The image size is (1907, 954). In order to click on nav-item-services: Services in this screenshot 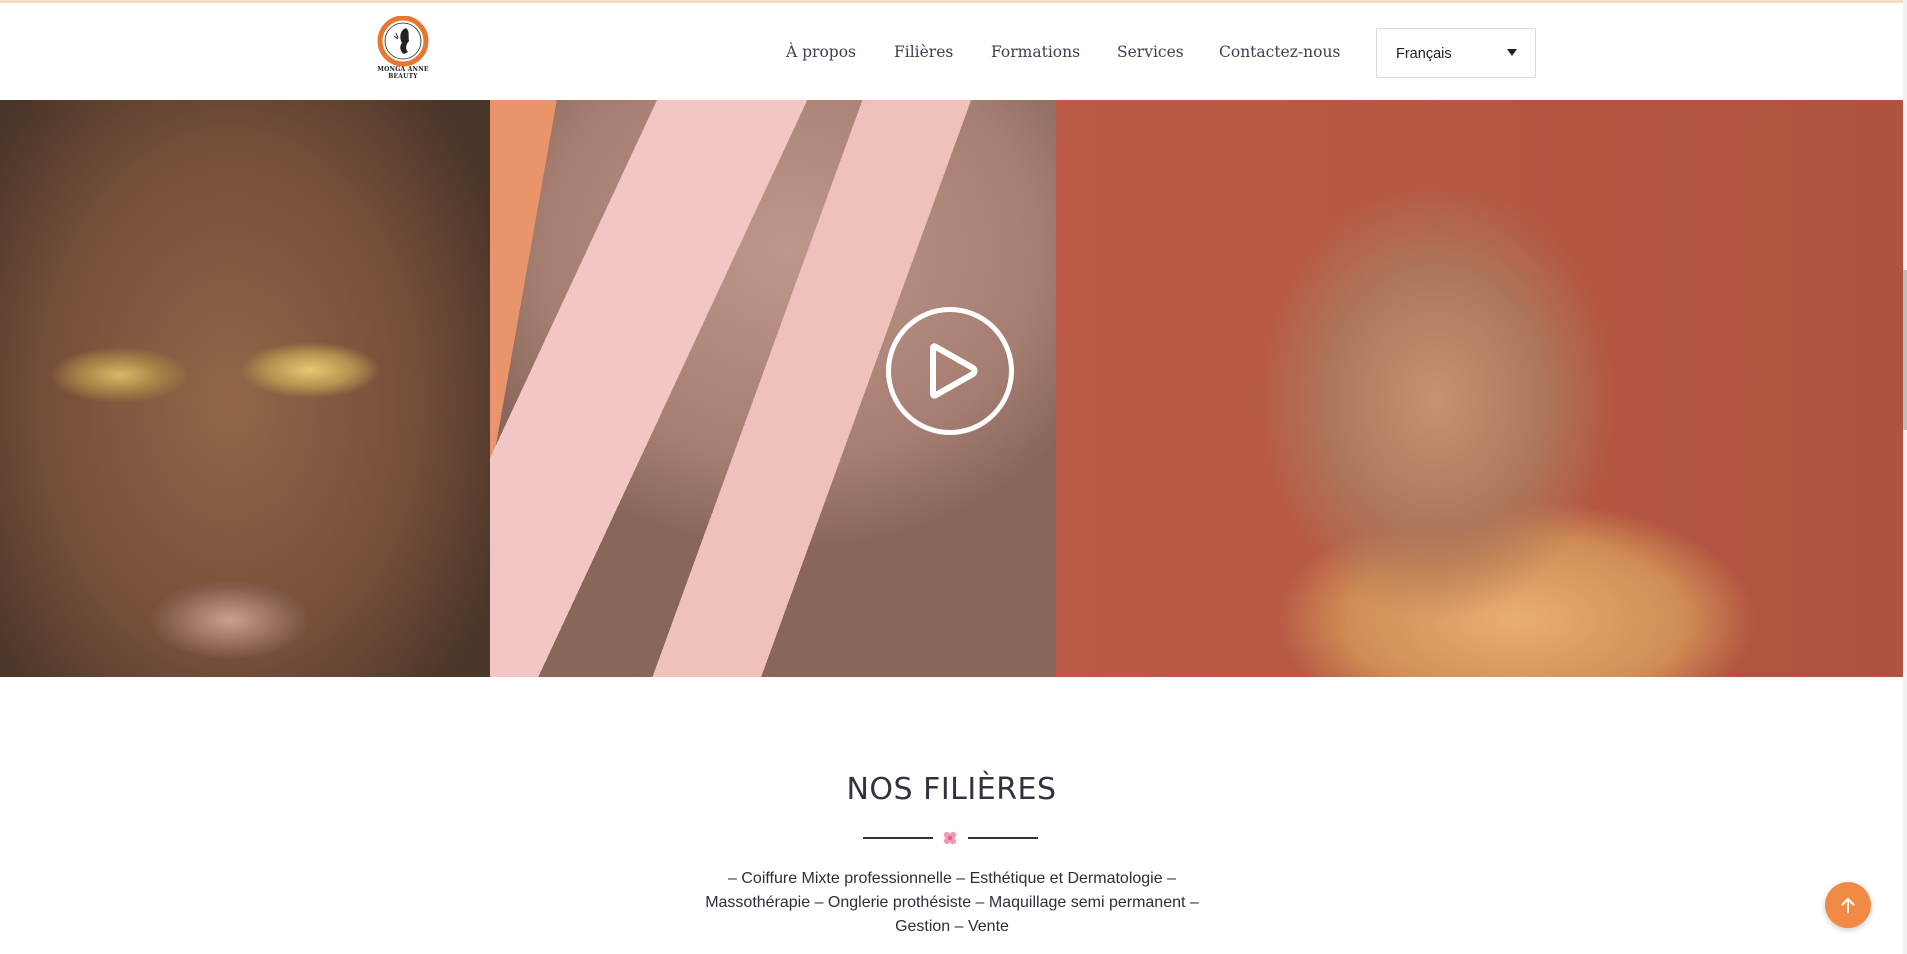, I will do `click(1150, 52)`.